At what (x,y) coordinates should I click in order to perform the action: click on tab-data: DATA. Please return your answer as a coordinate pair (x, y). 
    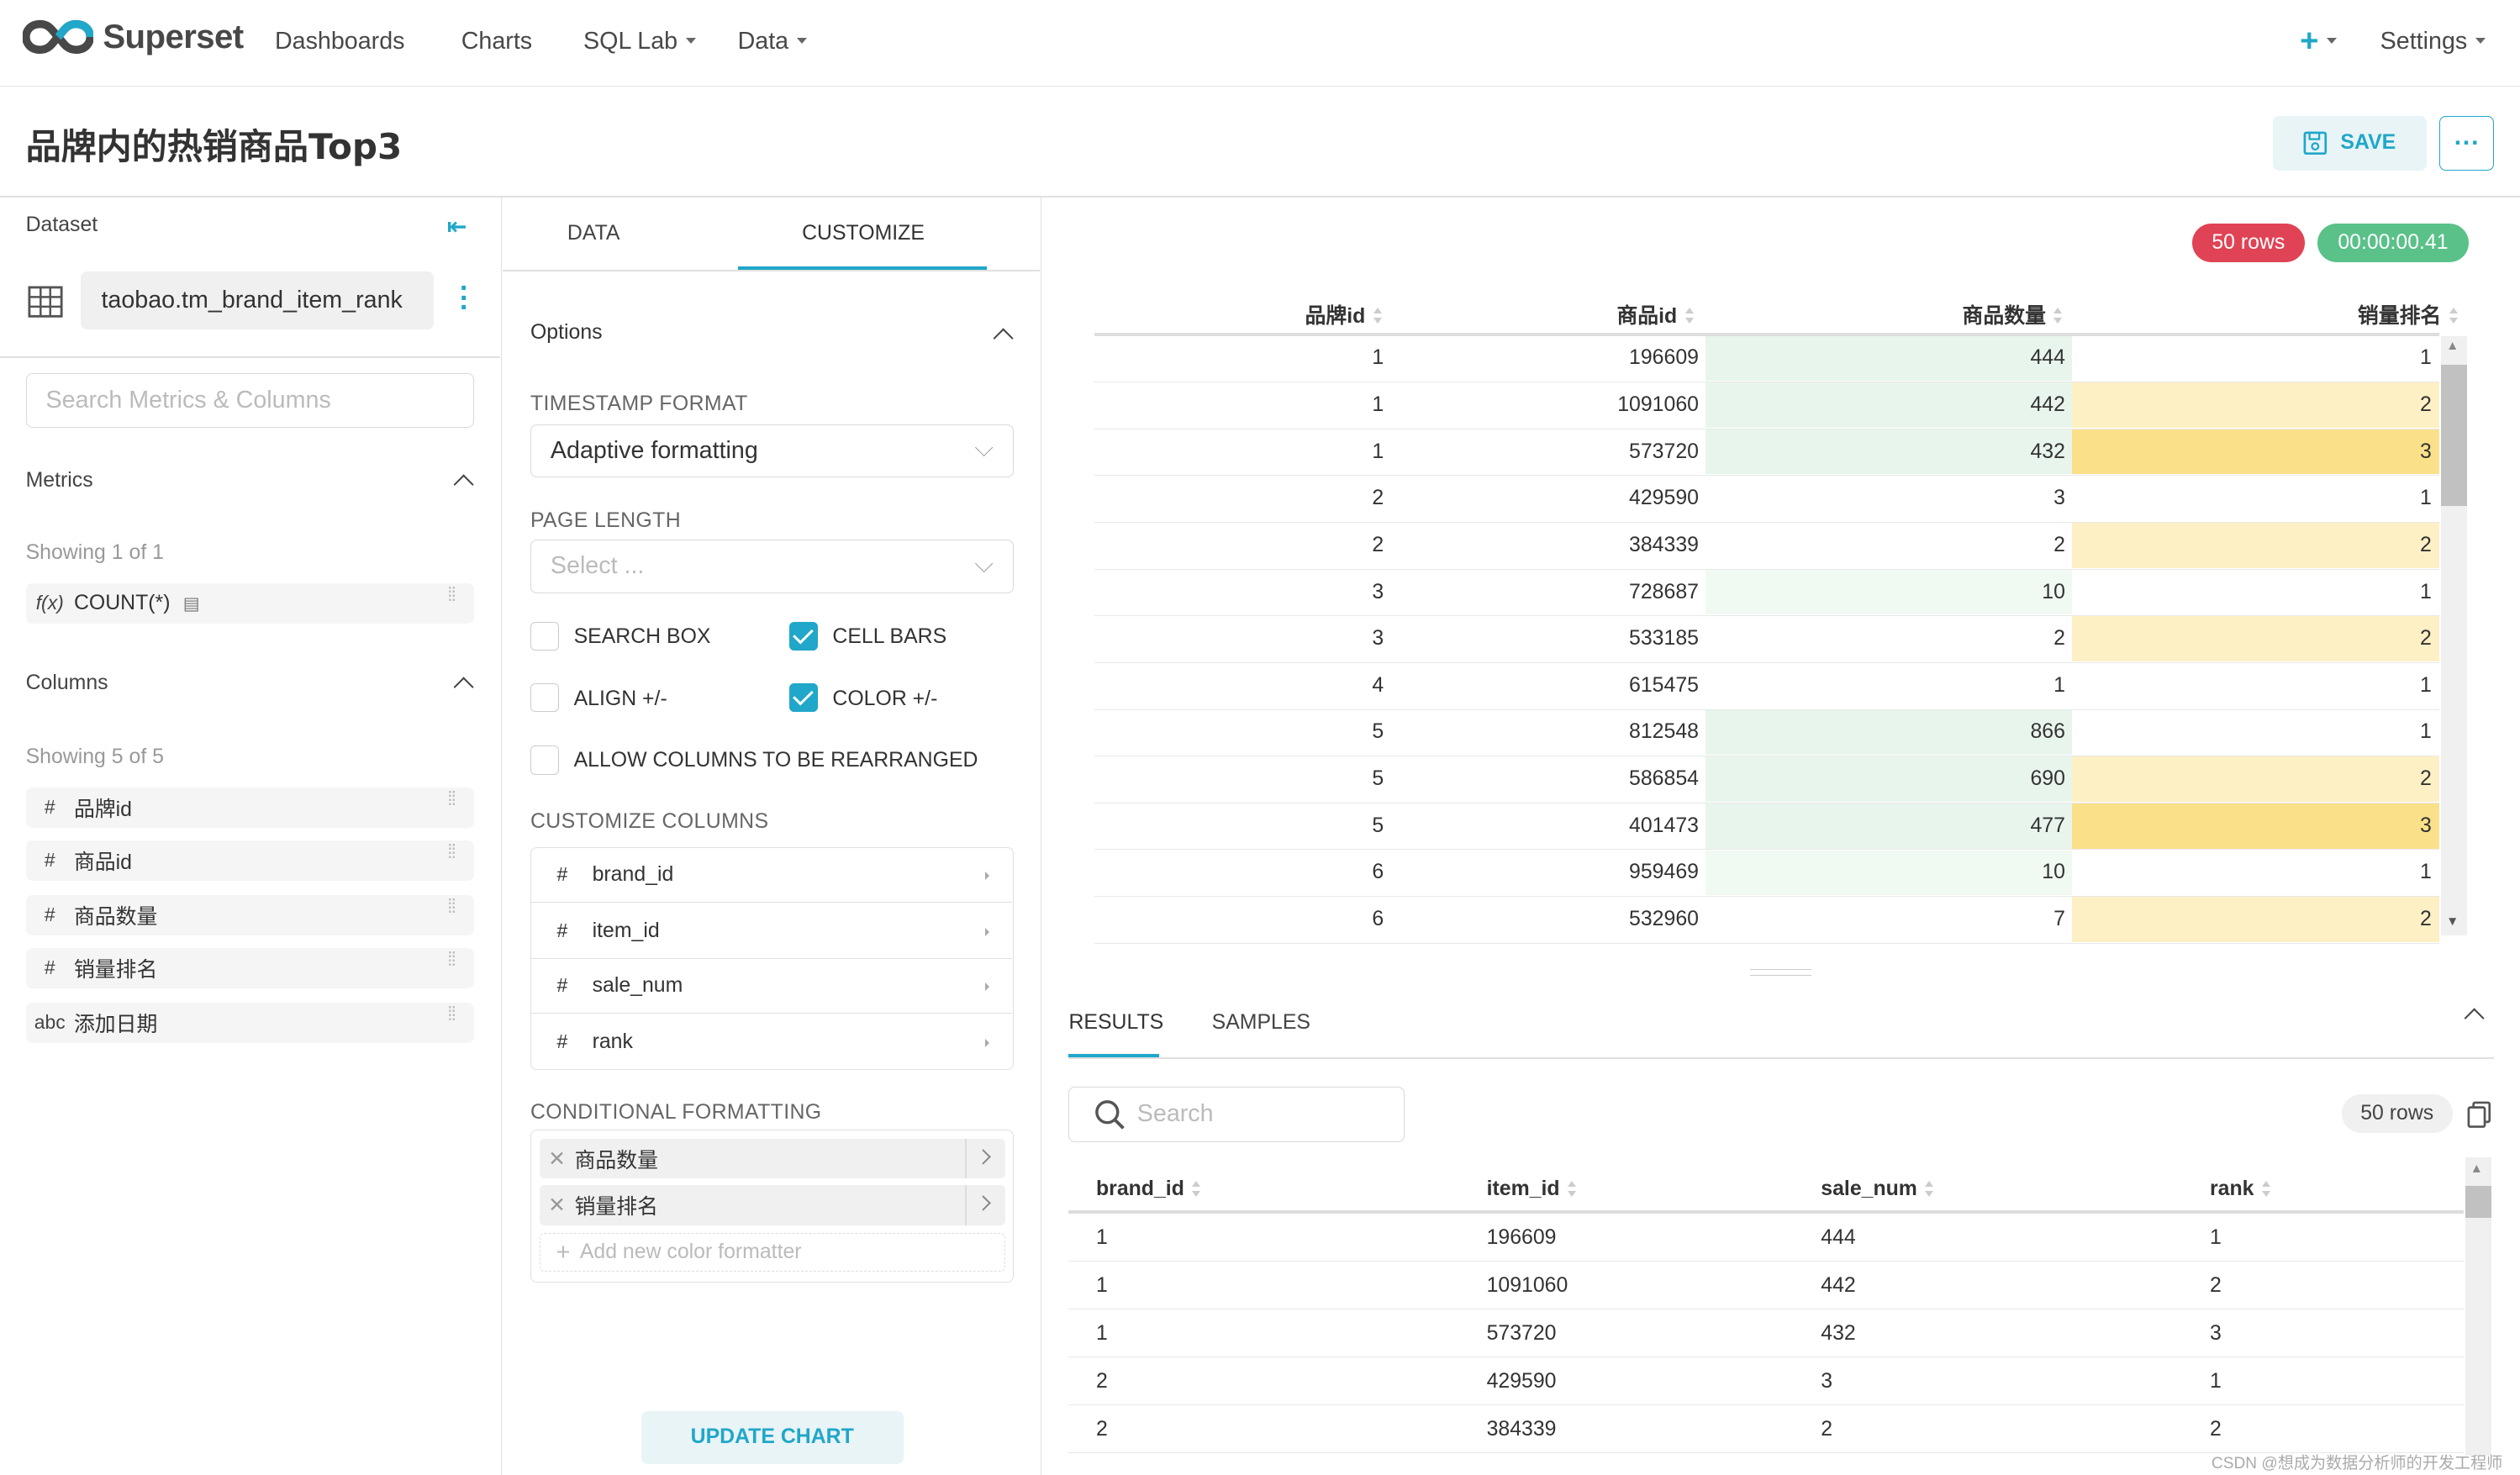
    Looking at the image, I should click on (593, 233).